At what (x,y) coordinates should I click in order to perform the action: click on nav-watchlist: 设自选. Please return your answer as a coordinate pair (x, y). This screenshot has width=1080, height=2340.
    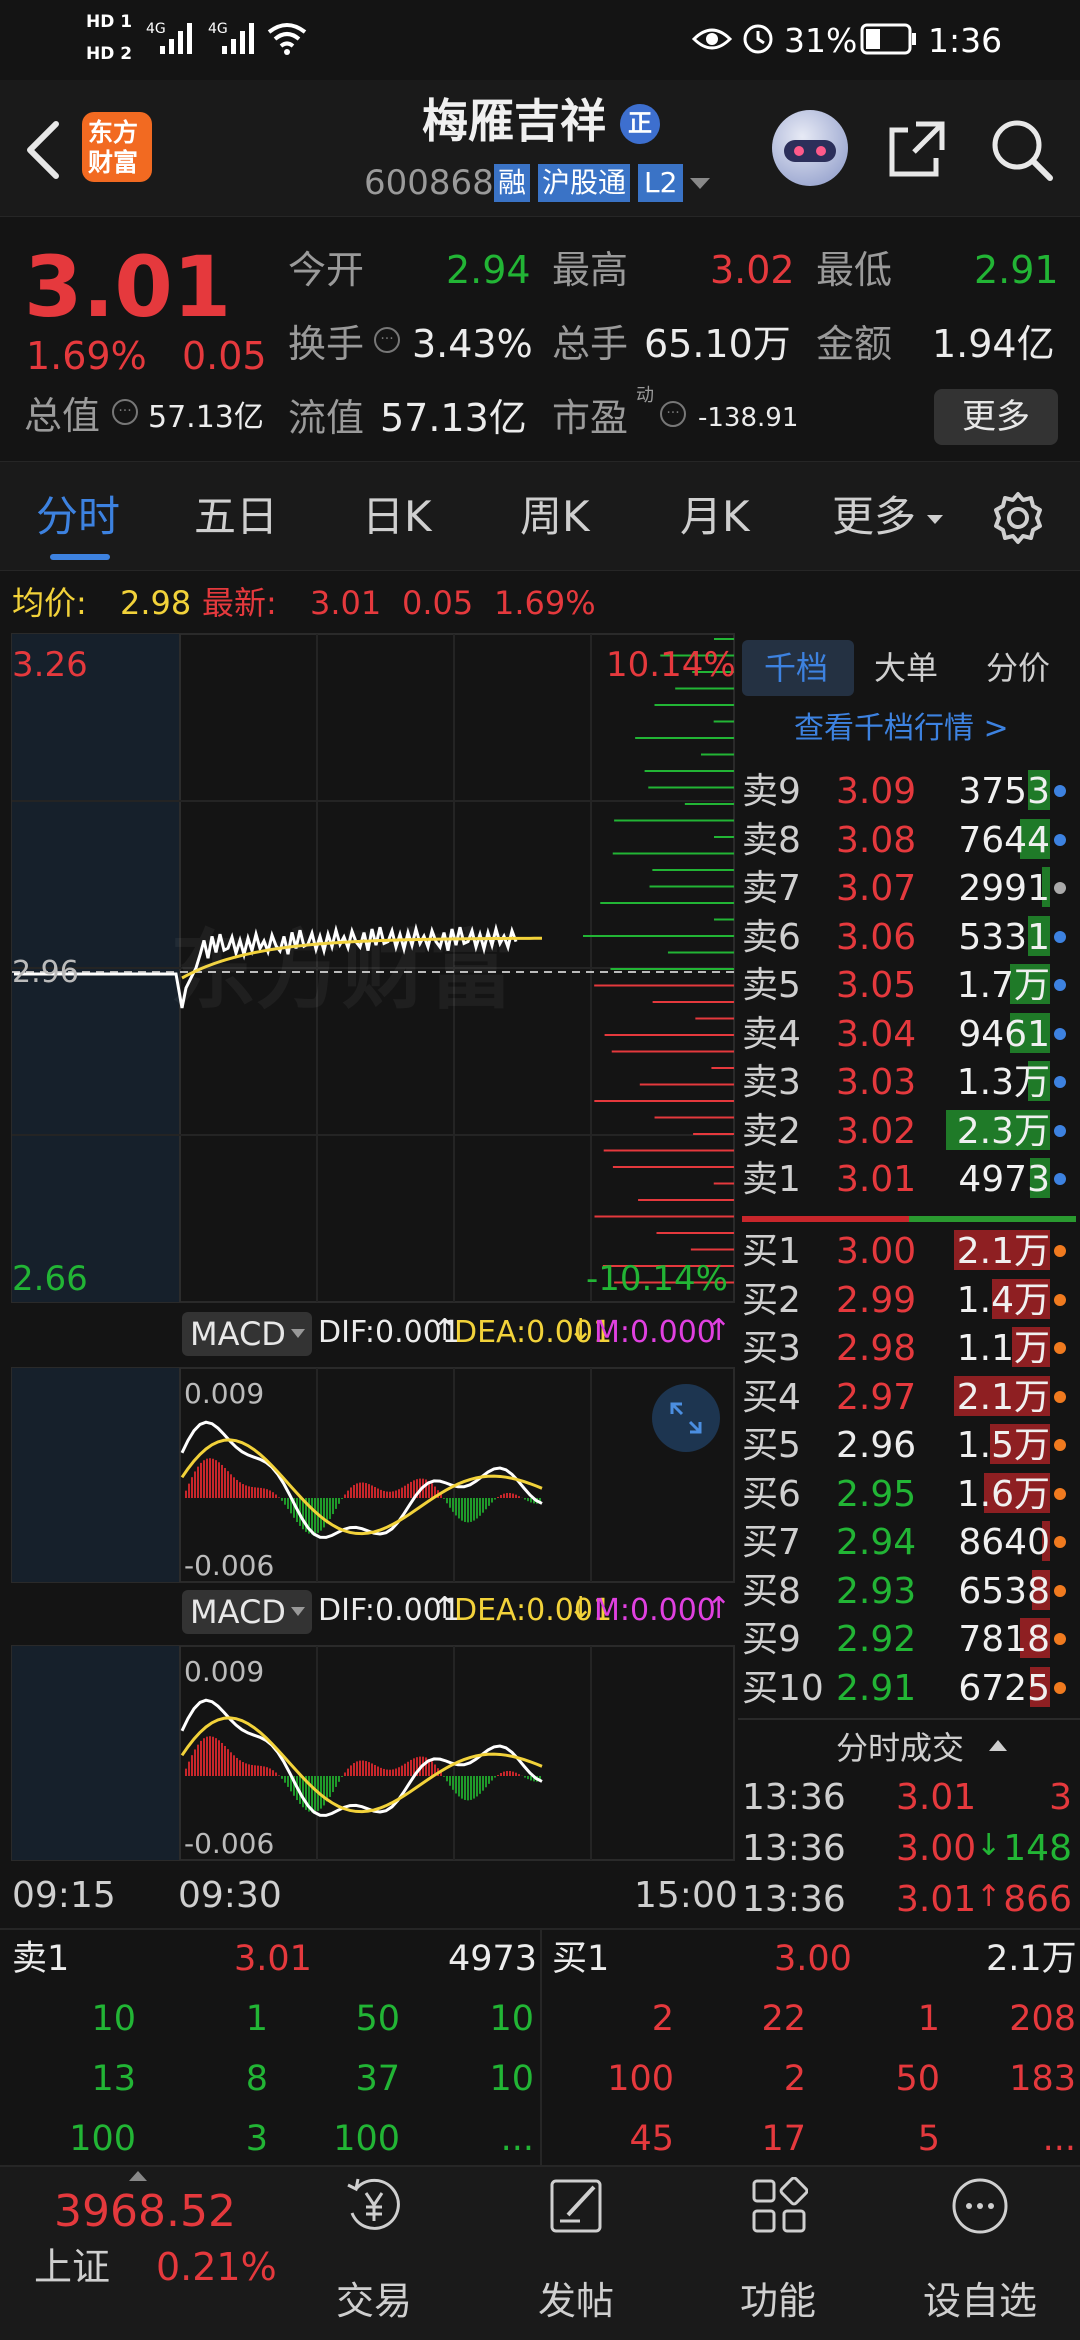
    Looking at the image, I should click on (980, 2250).